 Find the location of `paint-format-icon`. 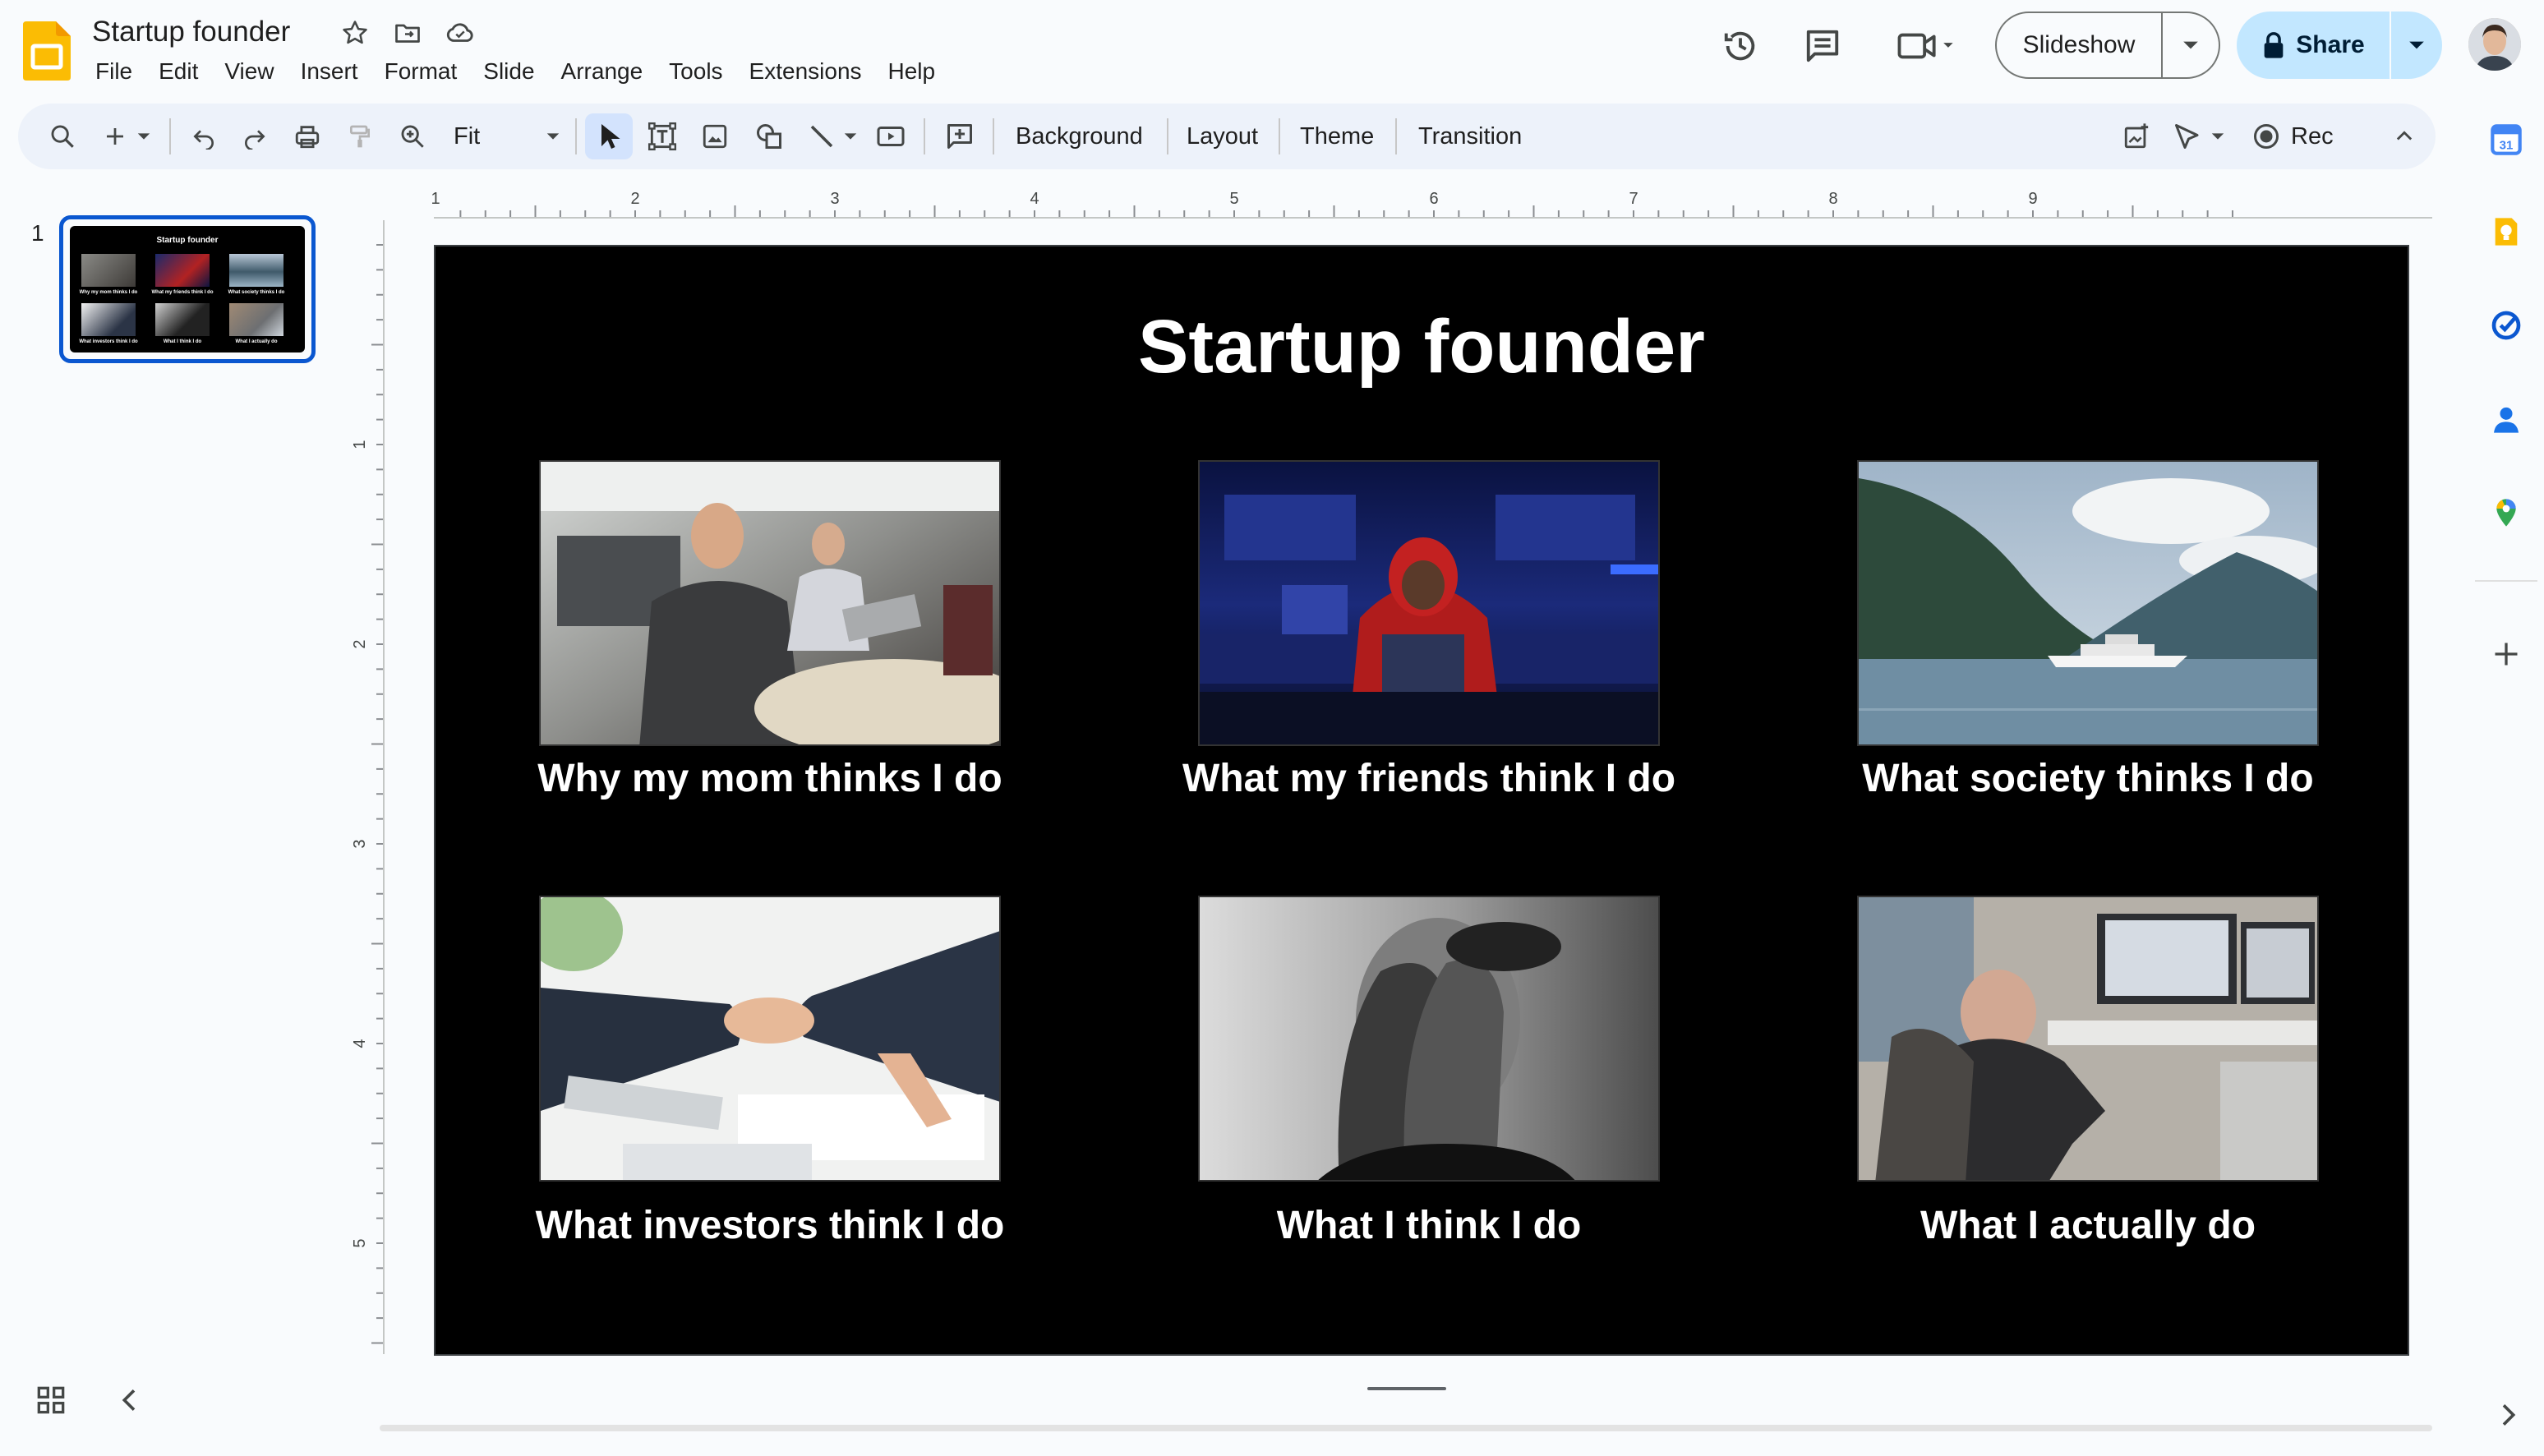

paint-format-icon is located at coordinates (360, 136).